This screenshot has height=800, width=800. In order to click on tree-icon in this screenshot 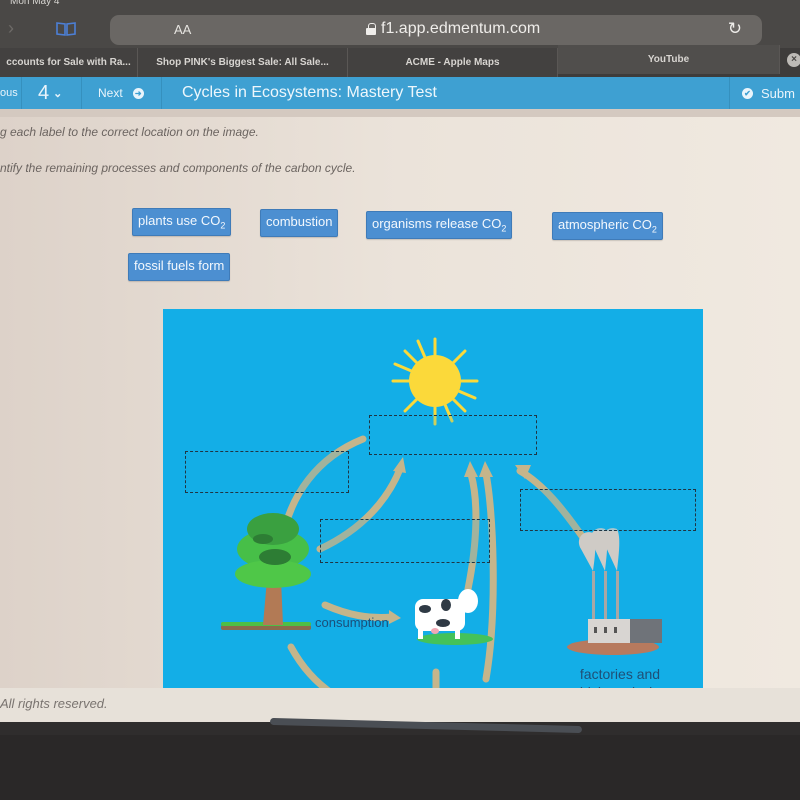, I will do `click(266, 571)`.